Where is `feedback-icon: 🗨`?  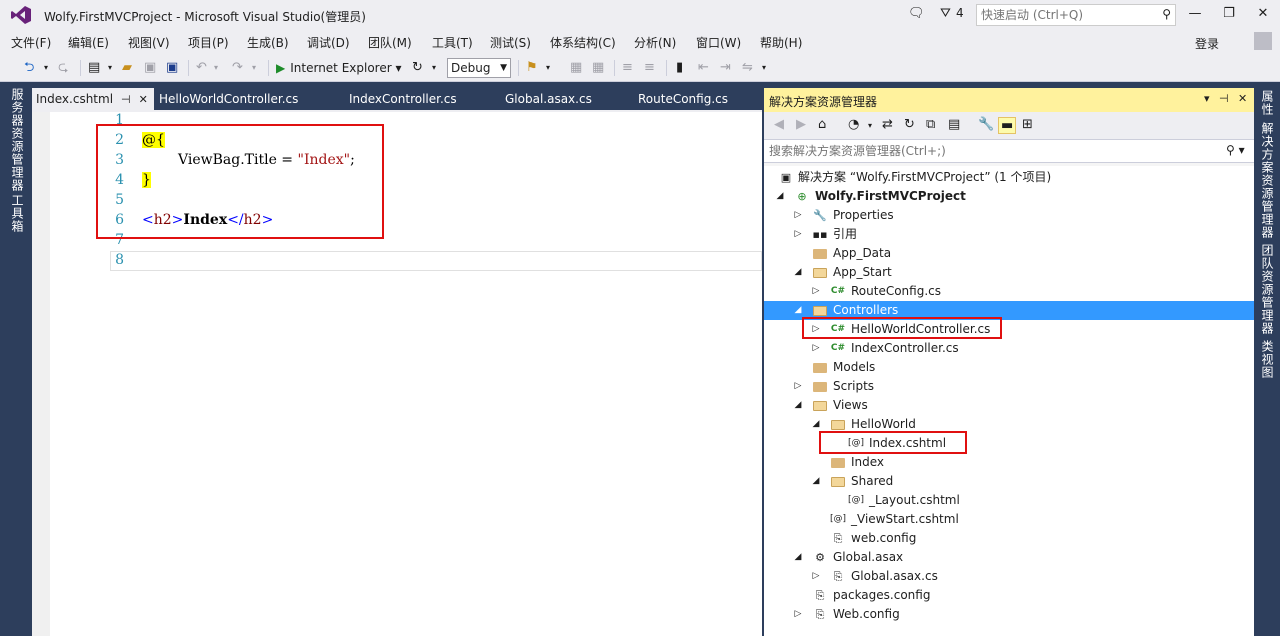
feedback-icon: 🗨 is located at coordinates (916, 13).